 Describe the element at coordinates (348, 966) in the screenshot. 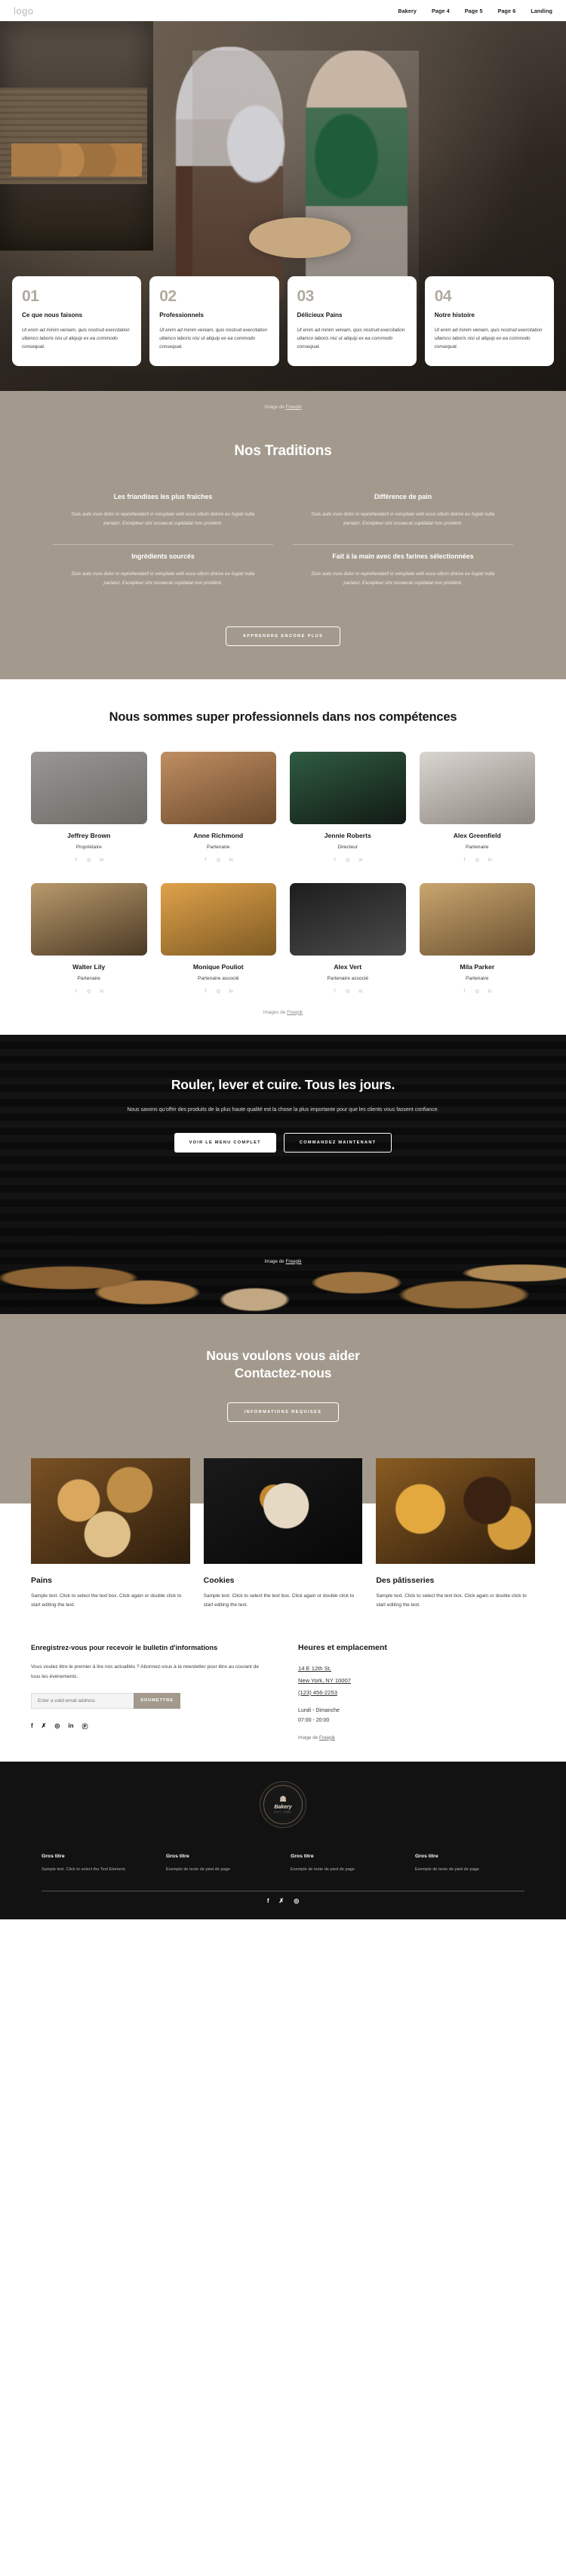

I see `member-name: Alex Vert` at that location.